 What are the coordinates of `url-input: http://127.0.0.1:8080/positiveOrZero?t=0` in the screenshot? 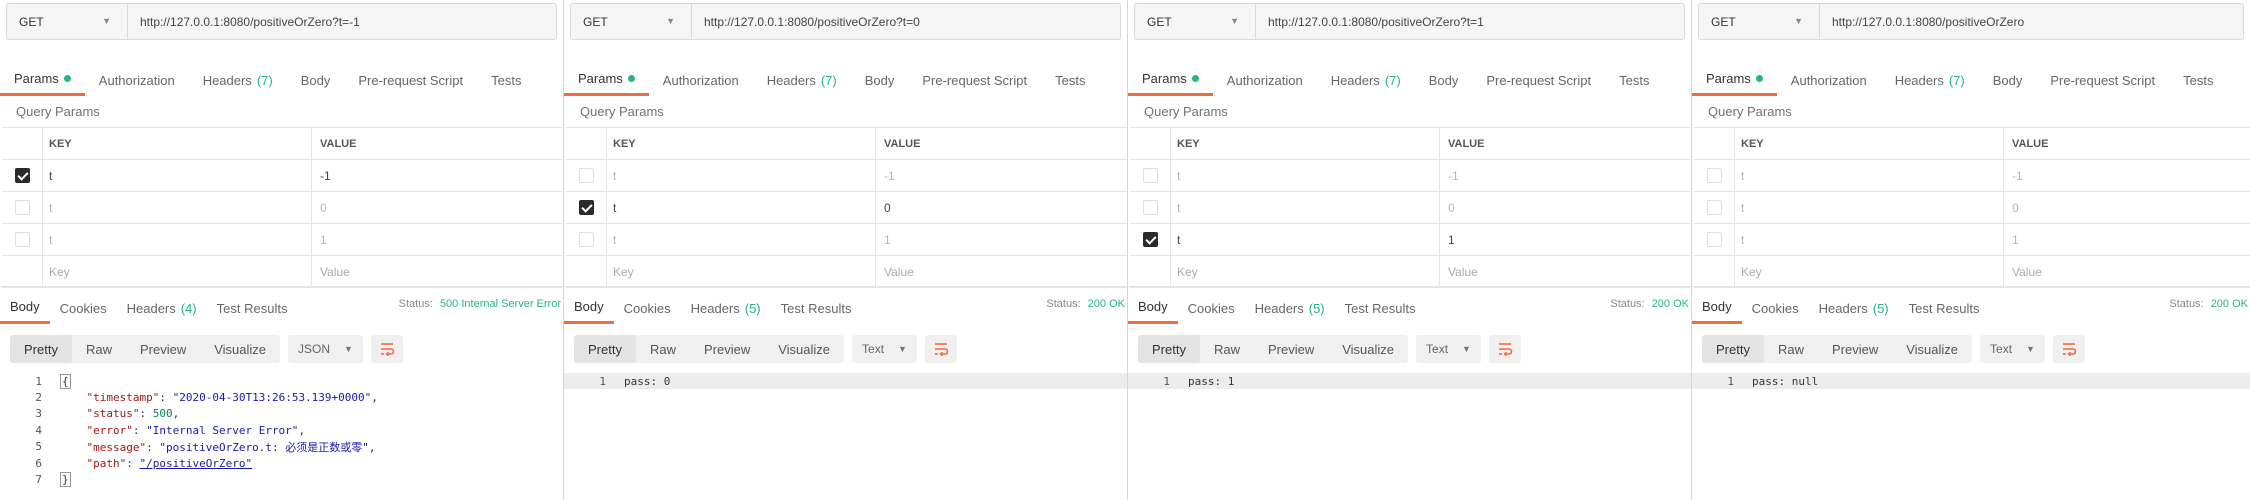 It's located at (906, 21).